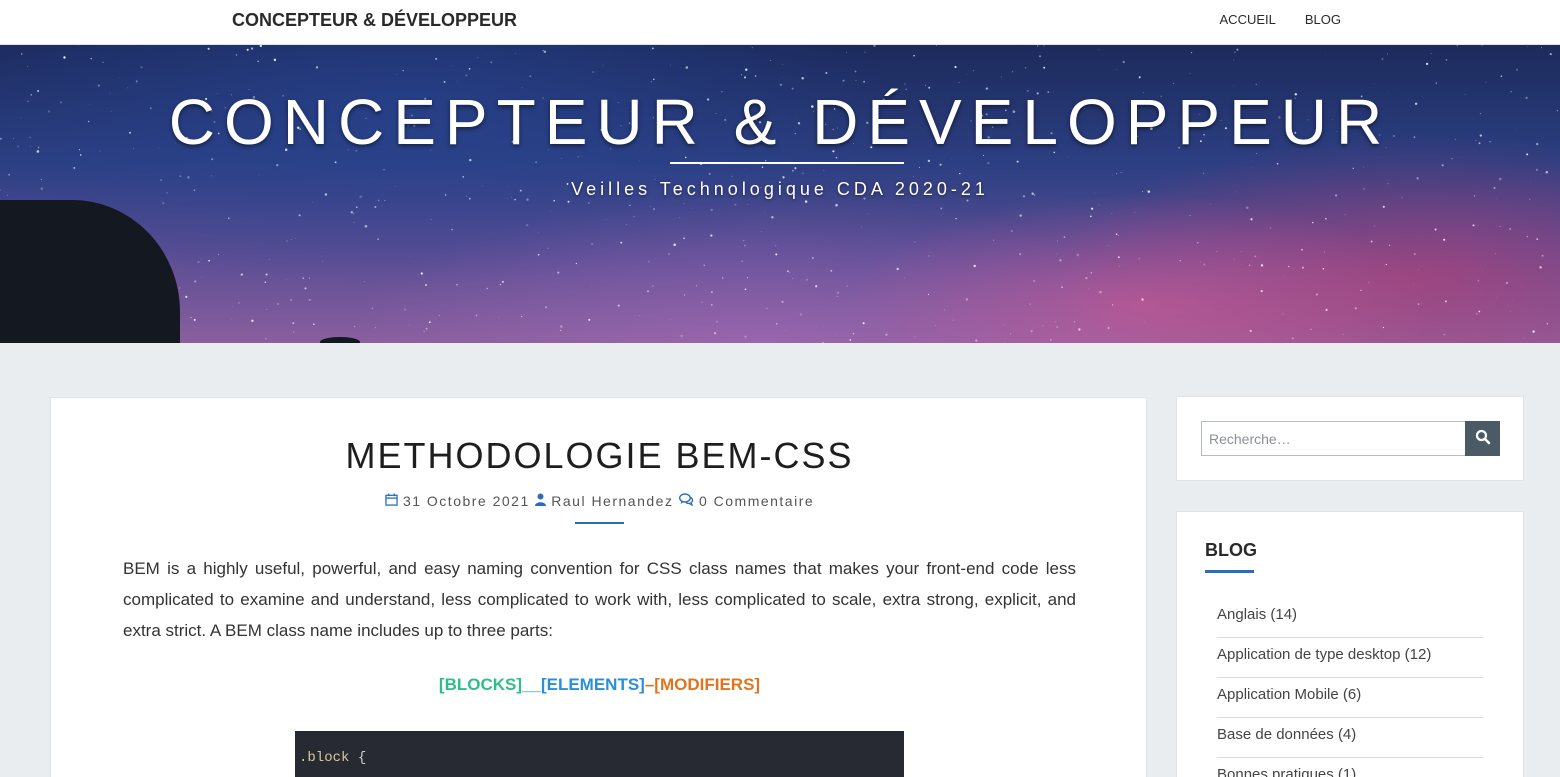 The height and width of the screenshot is (777, 1560). What do you see at coordinates (1278, 694) in the screenshot?
I see `category-link-mobile: Application Mobile` at bounding box center [1278, 694].